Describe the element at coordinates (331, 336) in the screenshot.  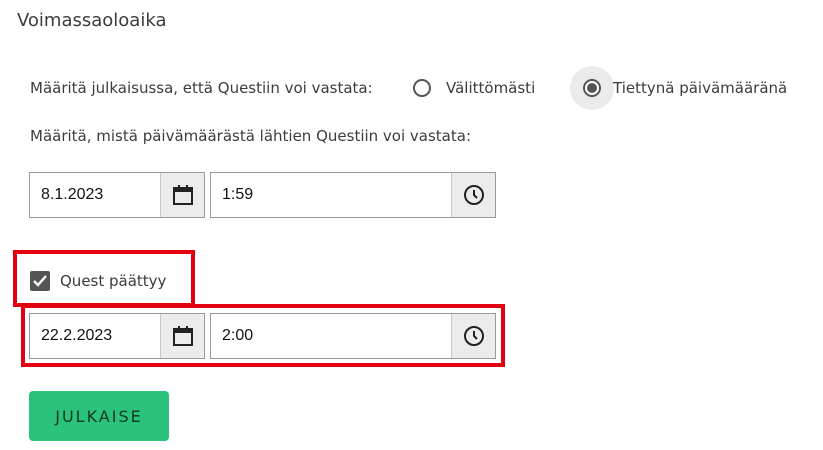
I see `end-time-value: 2:00` at that location.